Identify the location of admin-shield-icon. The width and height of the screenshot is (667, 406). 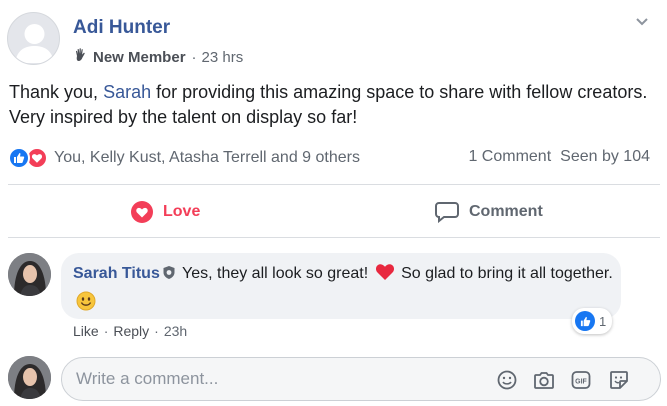
(169, 276).